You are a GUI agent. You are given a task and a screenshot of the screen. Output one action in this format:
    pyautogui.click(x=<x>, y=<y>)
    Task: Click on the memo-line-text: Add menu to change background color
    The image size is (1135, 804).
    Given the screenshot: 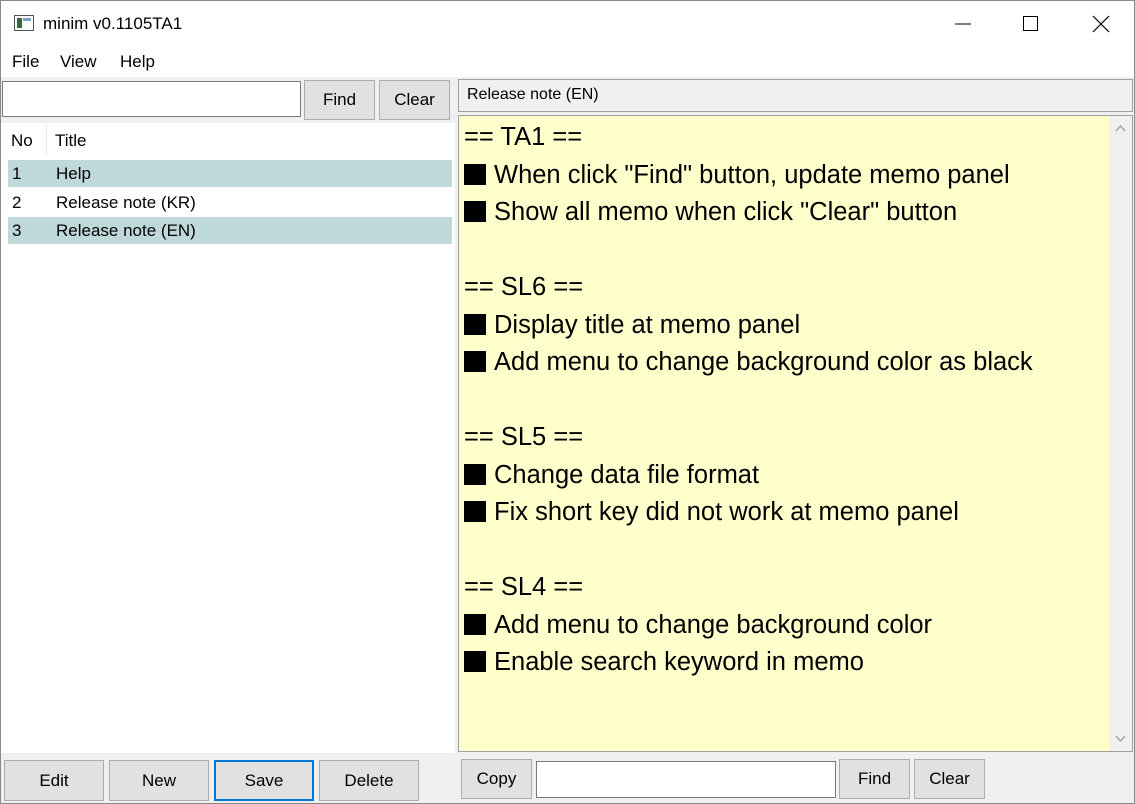 What is the action you would take?
    pyautogui.click(x=713, y=624)
    